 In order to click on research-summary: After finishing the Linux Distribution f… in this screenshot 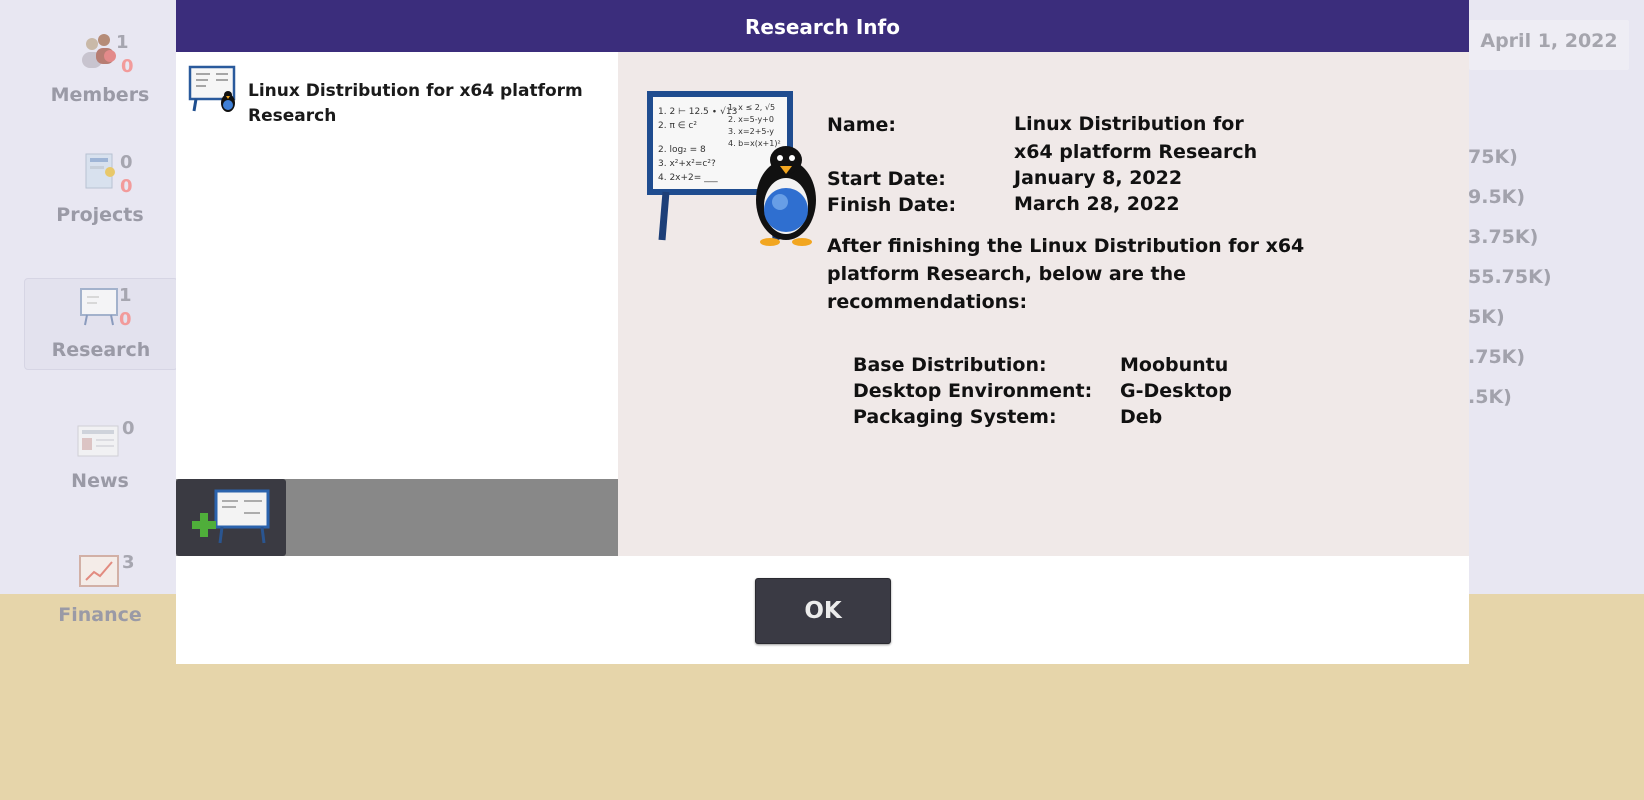, I will do `click(1066, 274)`.